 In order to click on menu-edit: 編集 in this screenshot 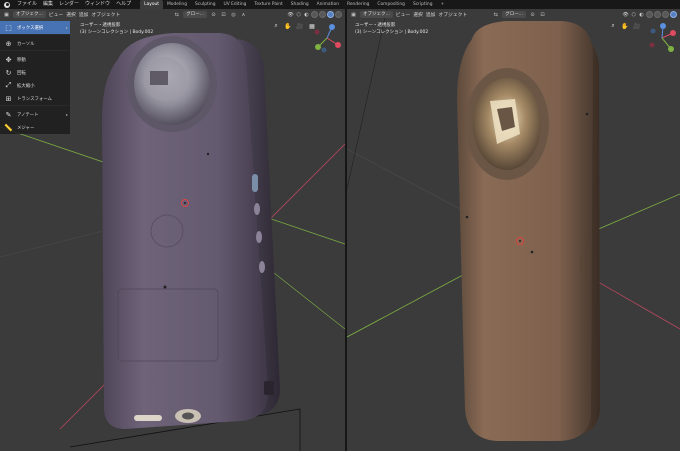, I will do `click(48, 4)`.